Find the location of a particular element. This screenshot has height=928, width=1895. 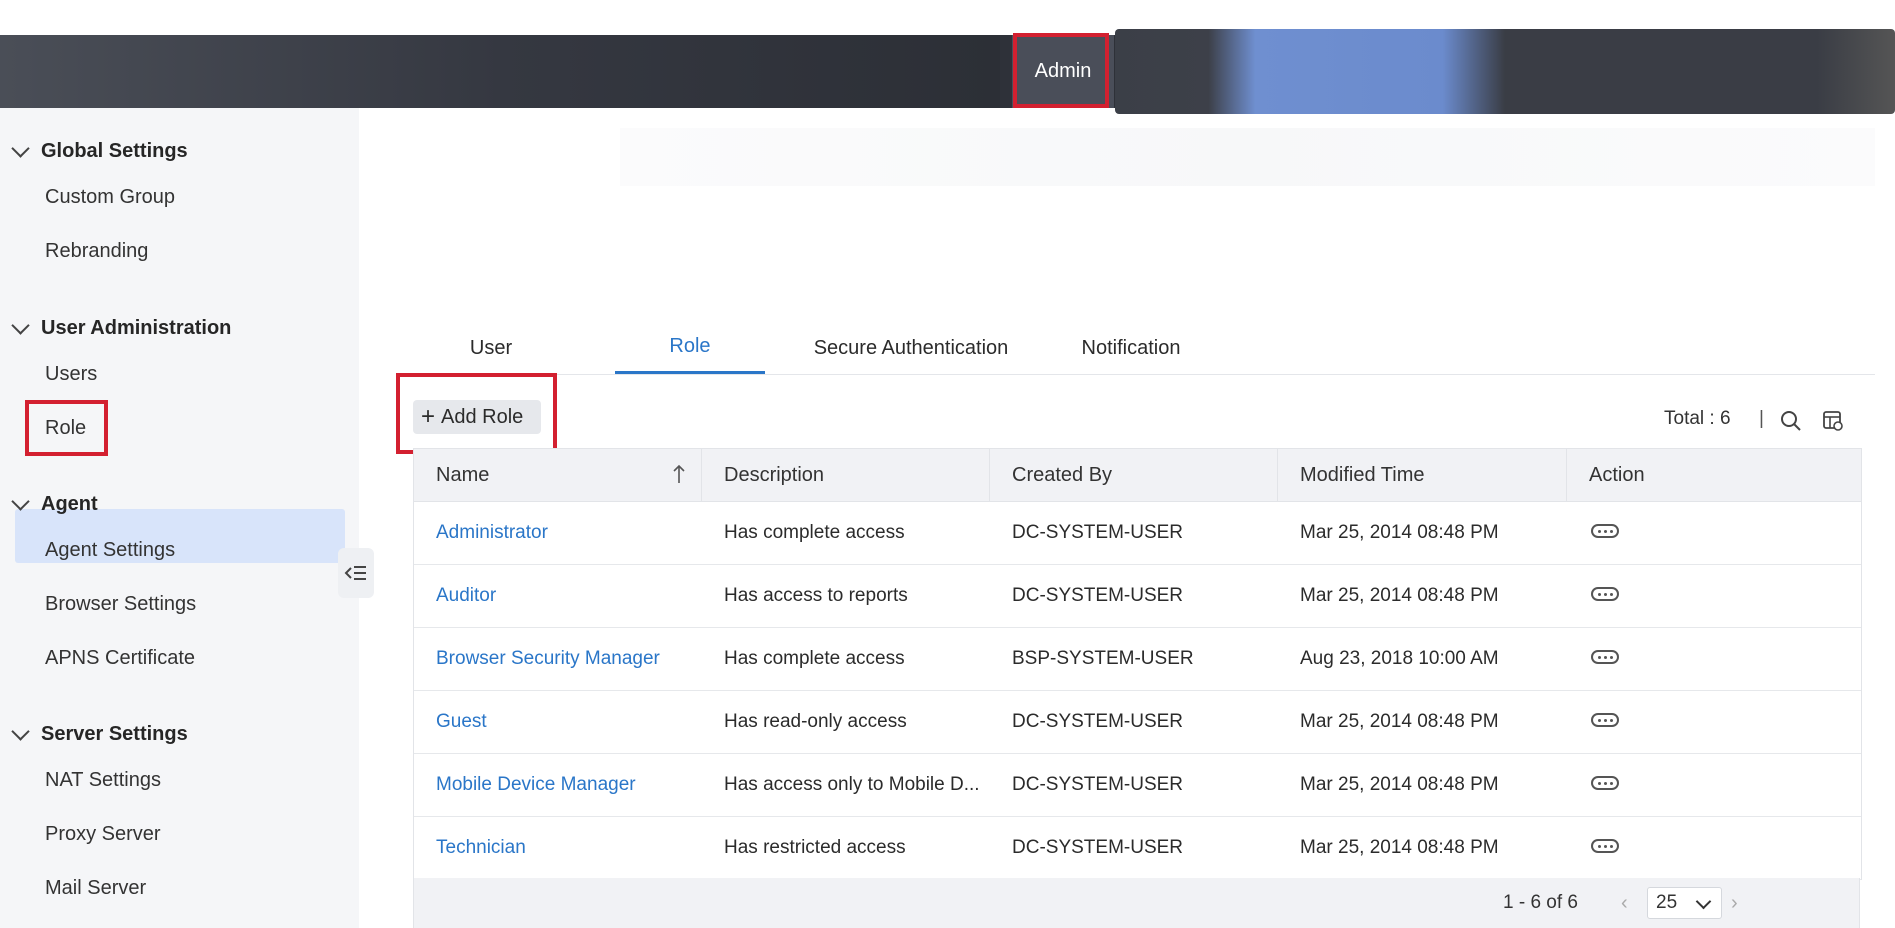

sidebar-item-browser-settings: Browser Settings is located at coordinates (120, 604).